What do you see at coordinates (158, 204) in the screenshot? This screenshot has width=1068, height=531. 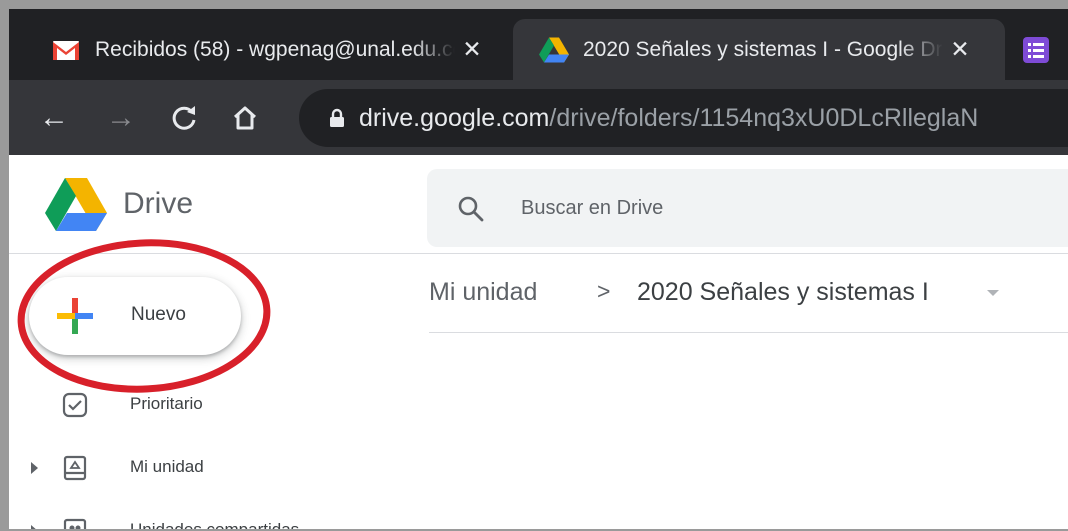 I see `app-name: Drive` at bounding box center [158, 204].